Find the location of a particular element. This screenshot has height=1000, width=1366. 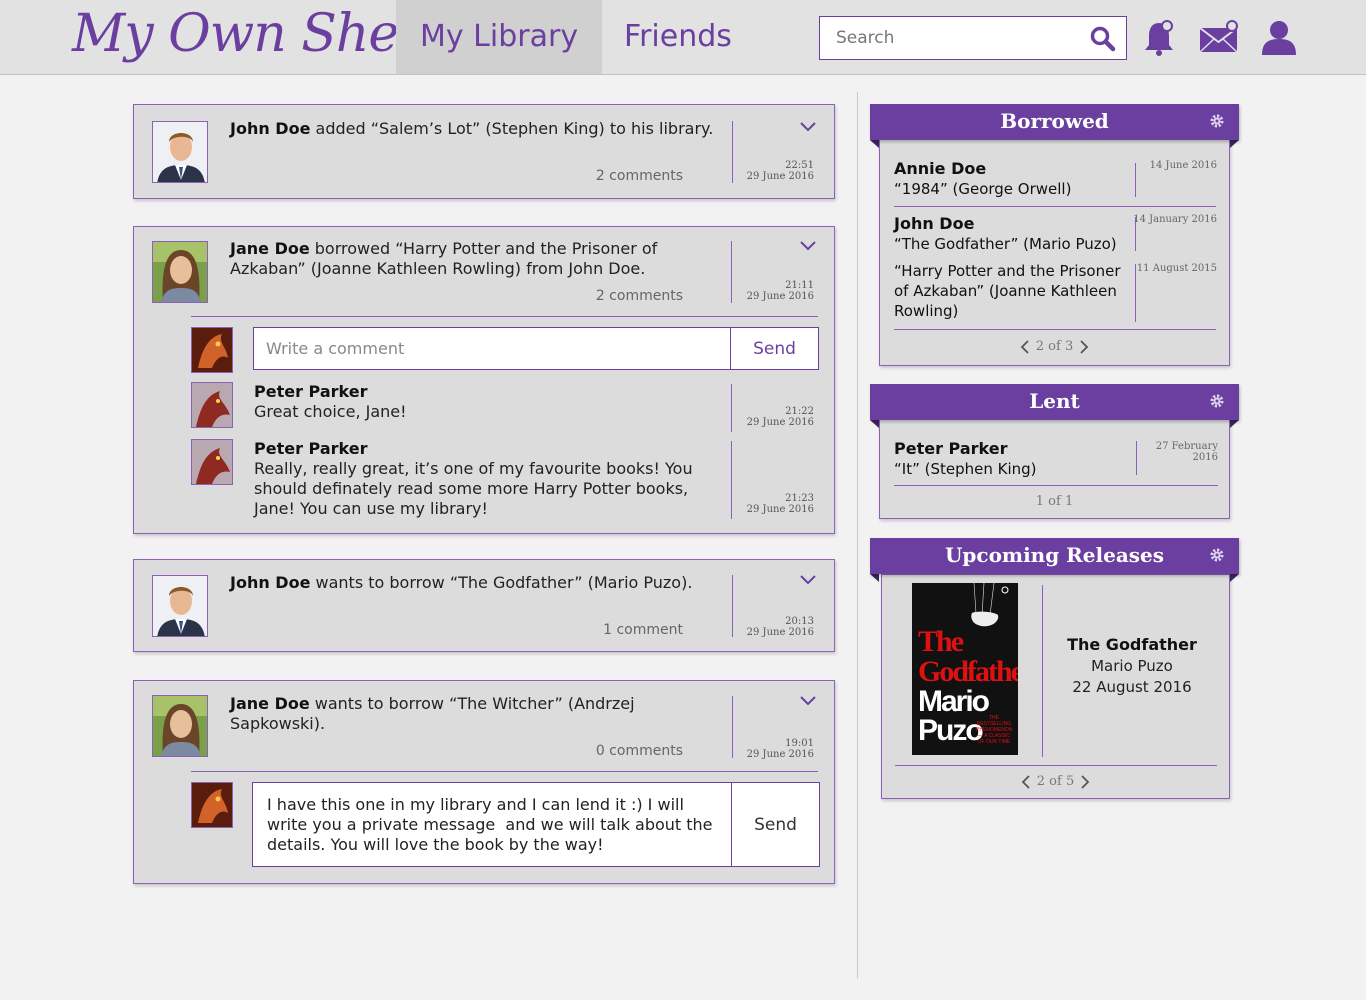

comment-input is located at coordinates (492, 348).